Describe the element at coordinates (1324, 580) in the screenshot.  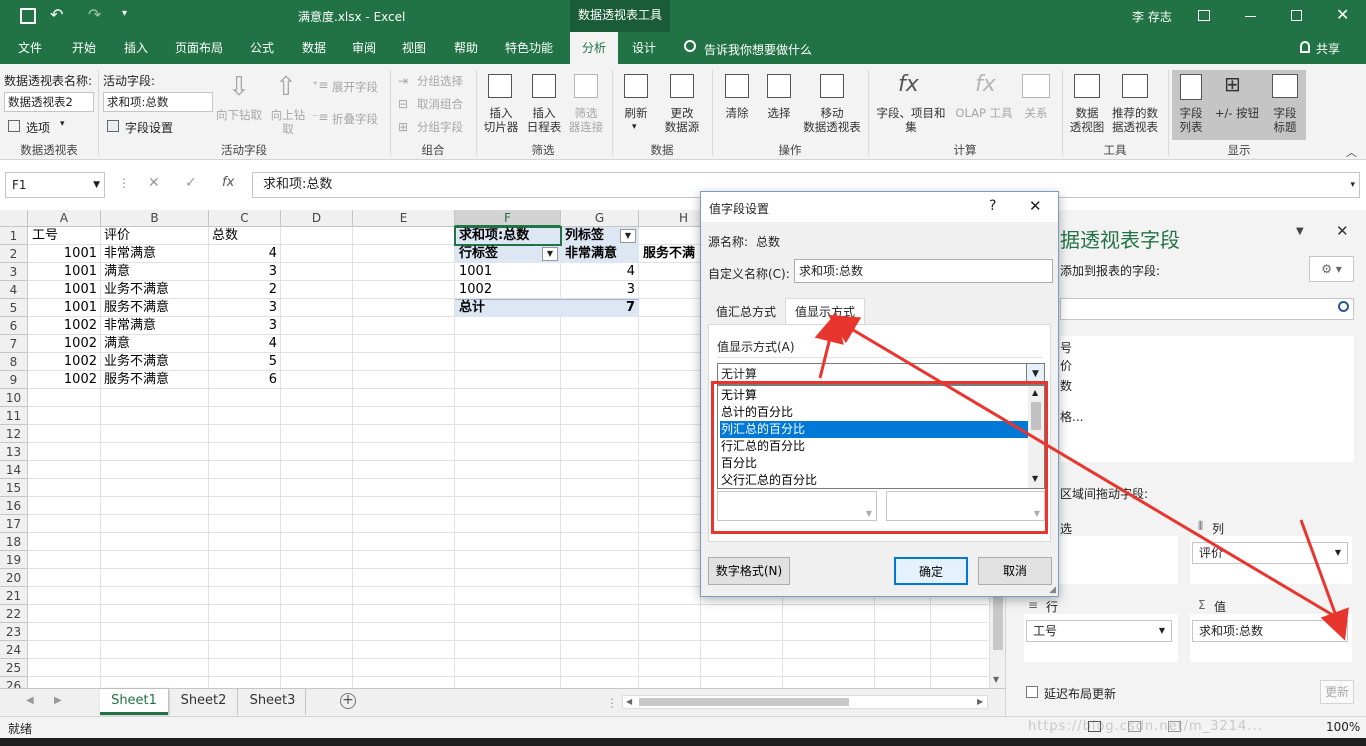
I see `arrow-to-values` at that location.